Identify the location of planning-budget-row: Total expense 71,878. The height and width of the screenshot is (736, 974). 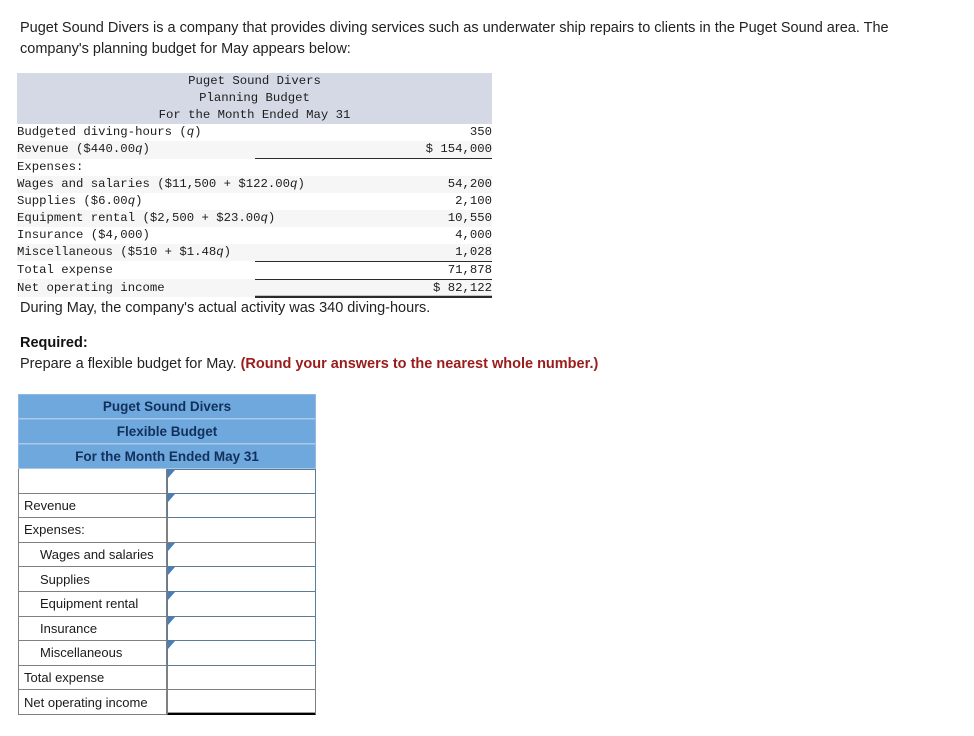
(254, 270).